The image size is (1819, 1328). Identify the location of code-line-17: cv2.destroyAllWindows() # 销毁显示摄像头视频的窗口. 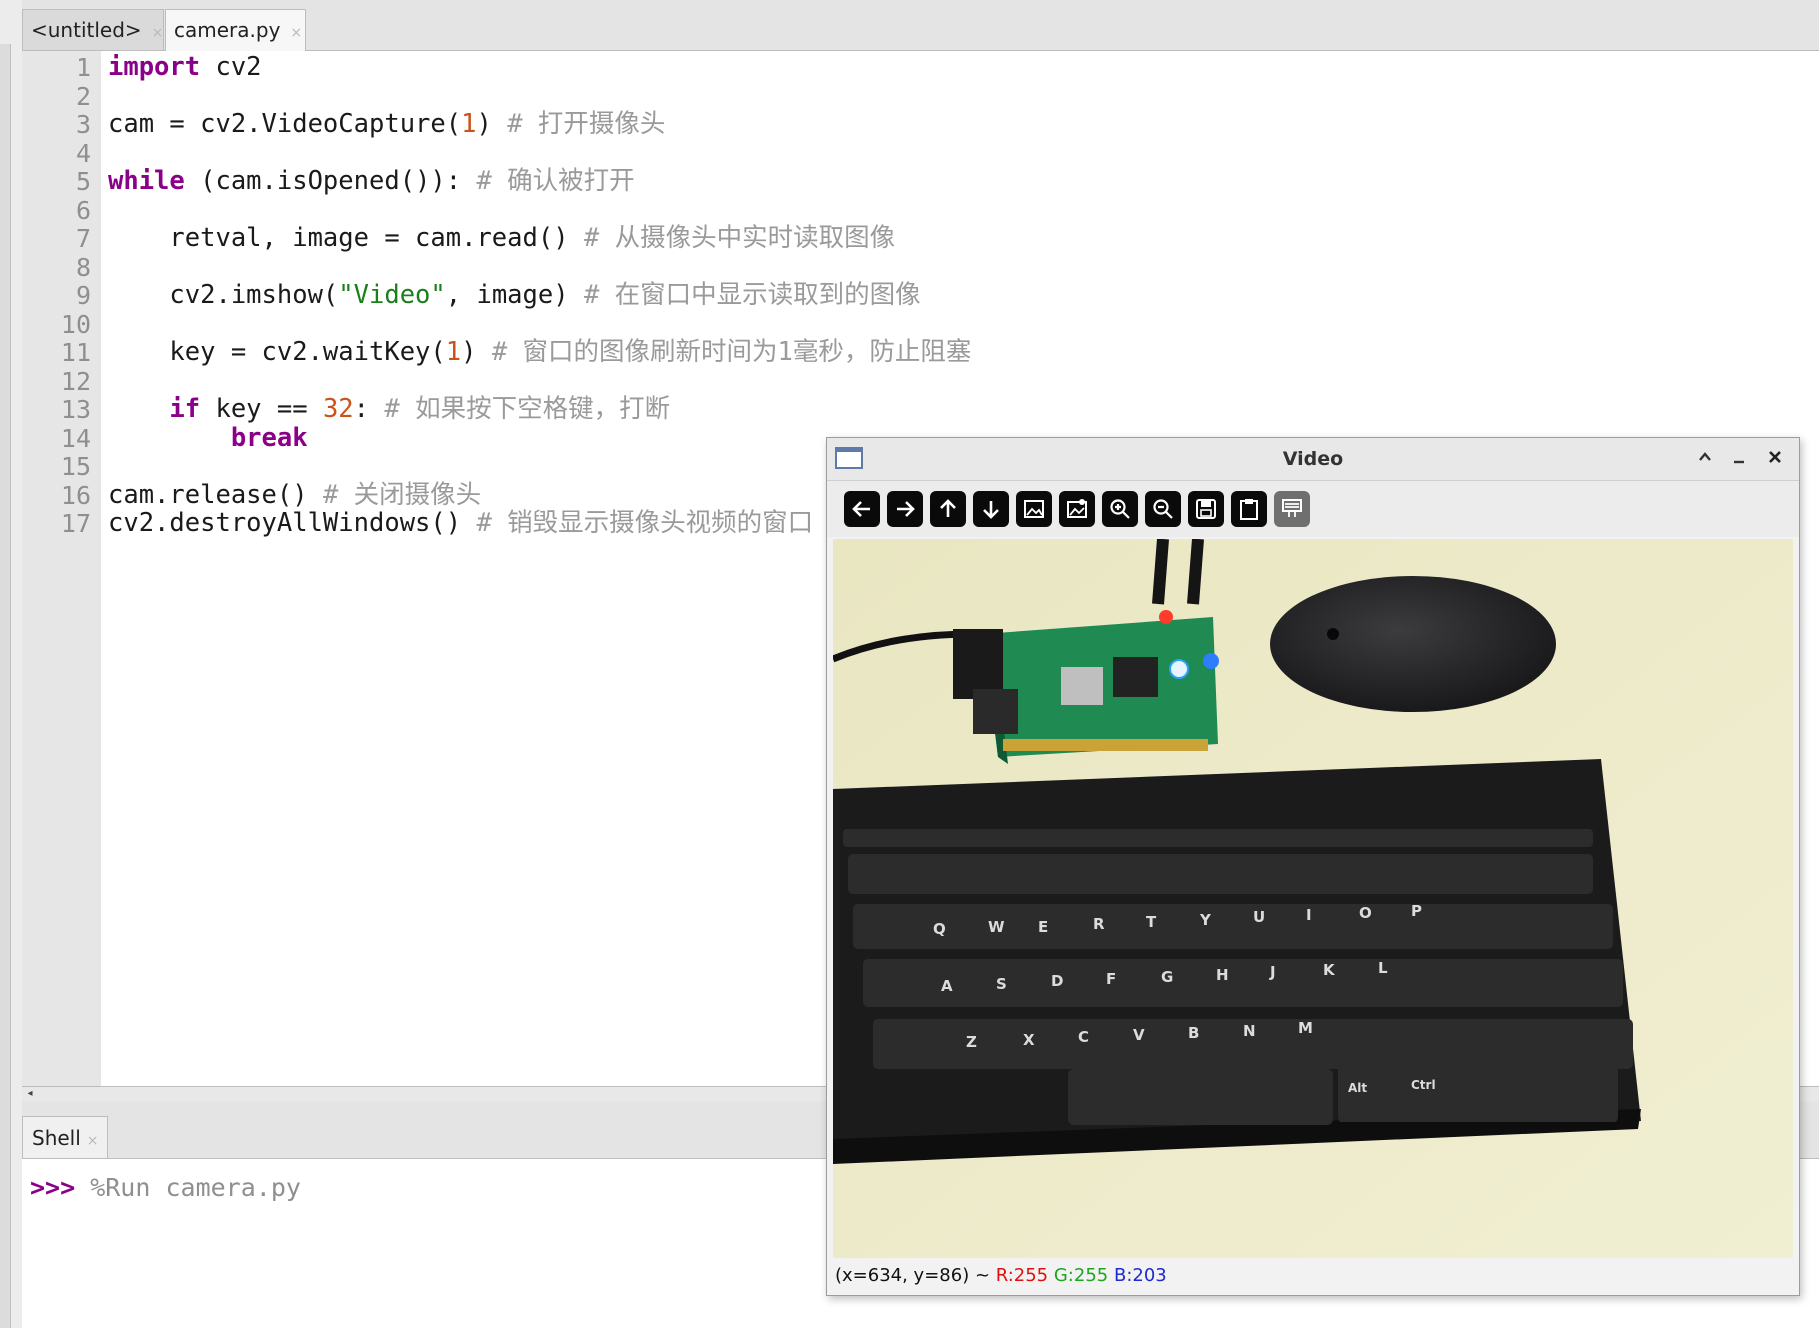
(460, 523).